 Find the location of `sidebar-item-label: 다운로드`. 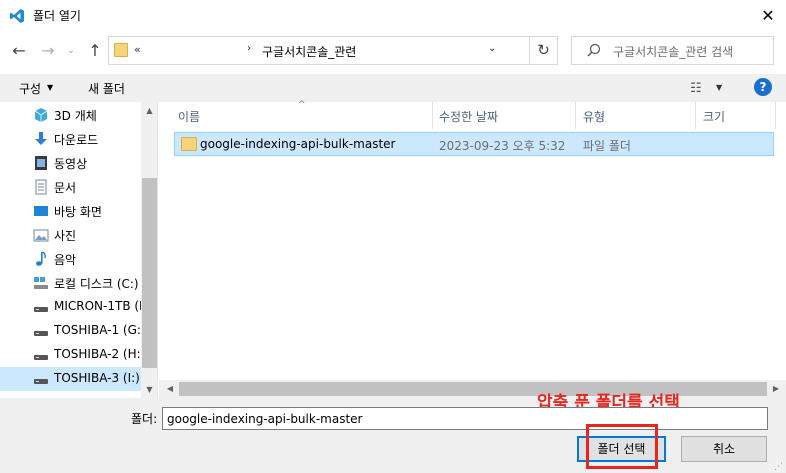

sidebar-item-label: 다운로드 is located at coordinates (76, 140).